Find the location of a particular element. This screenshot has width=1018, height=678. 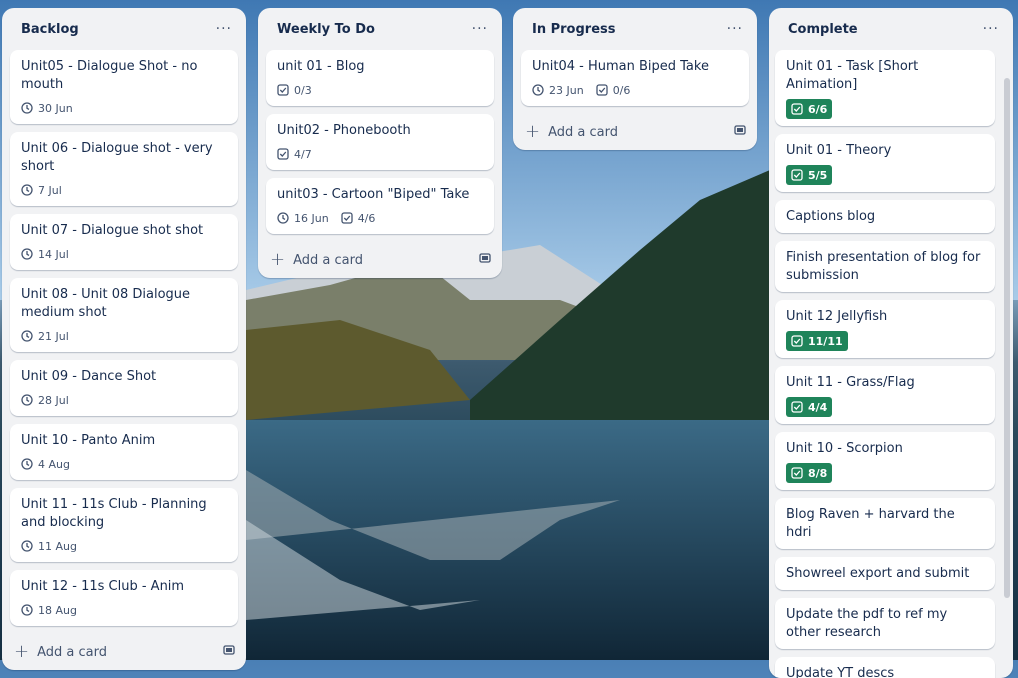

card: Unit02 - Phonebooth 4/7 is located at coordinates (380, 142).